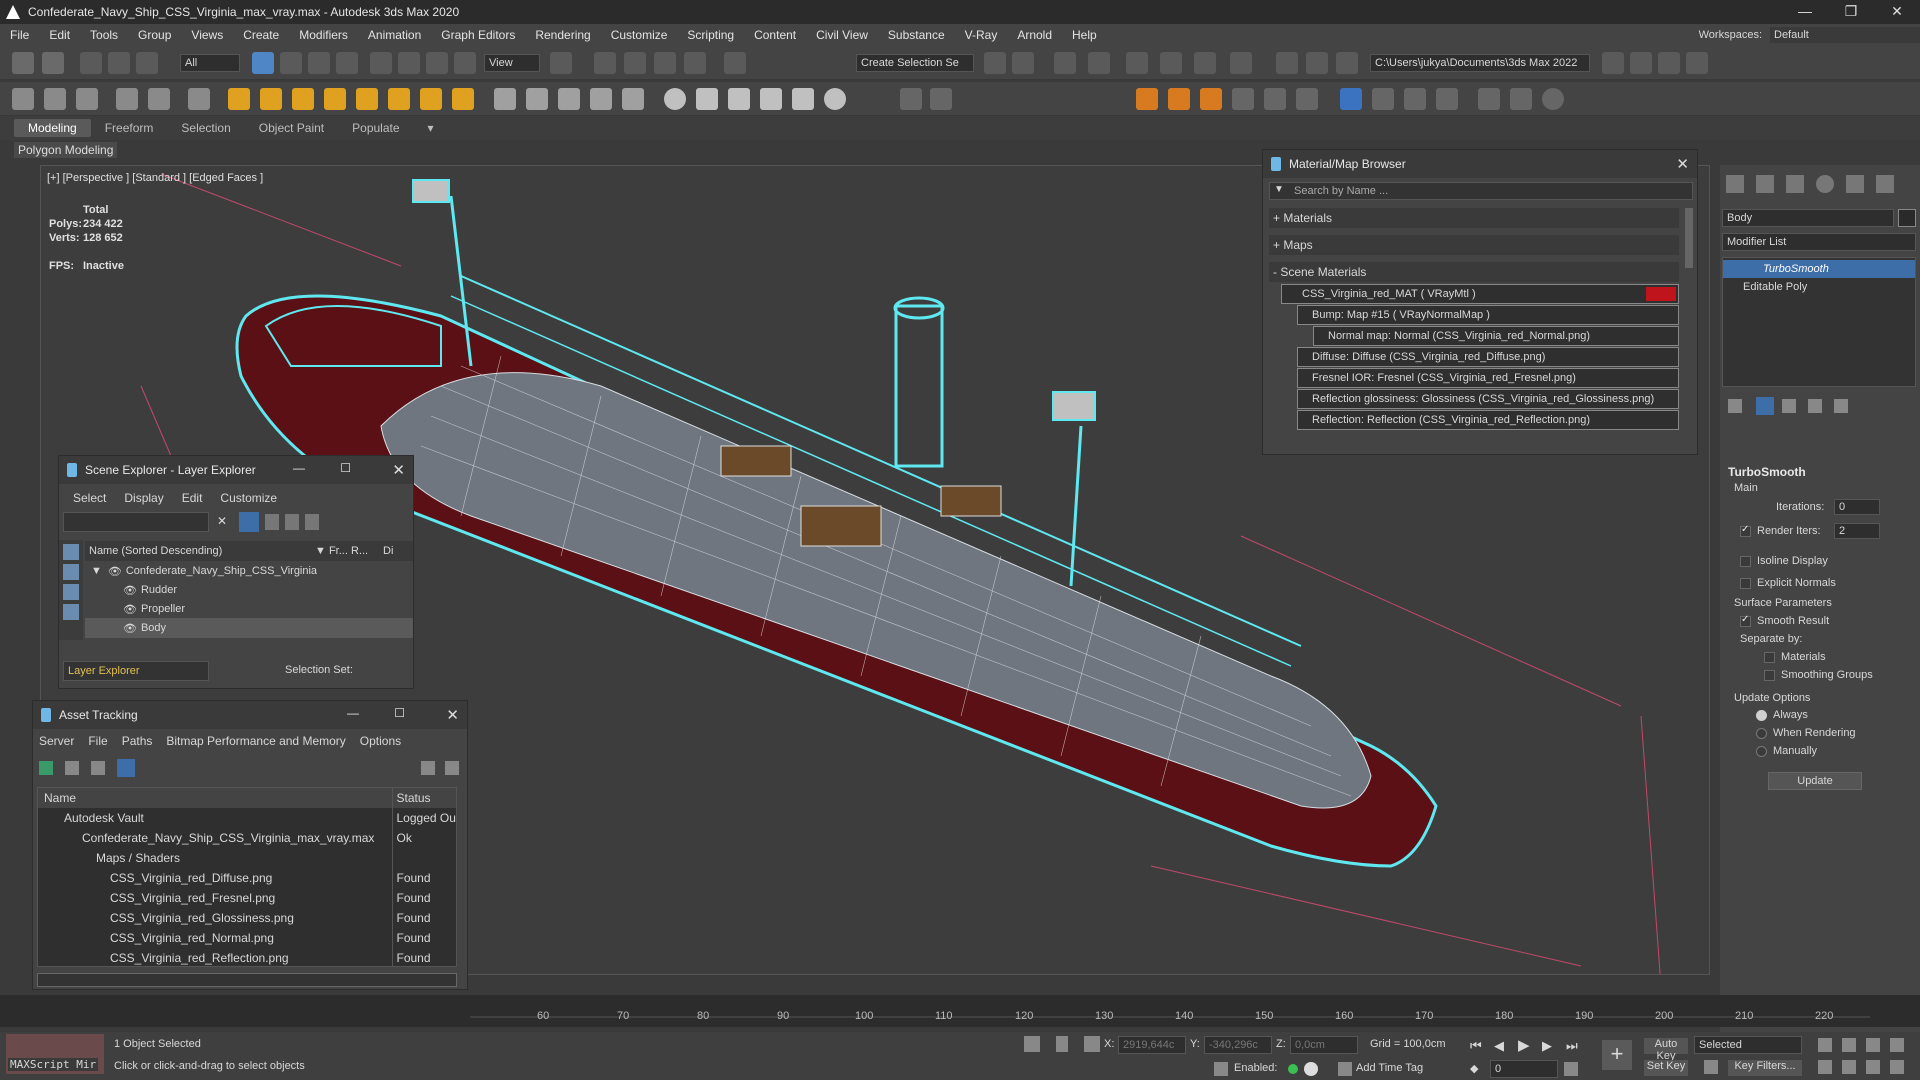 The image size is (1920, 1080). Describe the element at coordinates (1795, 184) in the screenshot. I see `hierarchy-tab-icon` at that location.